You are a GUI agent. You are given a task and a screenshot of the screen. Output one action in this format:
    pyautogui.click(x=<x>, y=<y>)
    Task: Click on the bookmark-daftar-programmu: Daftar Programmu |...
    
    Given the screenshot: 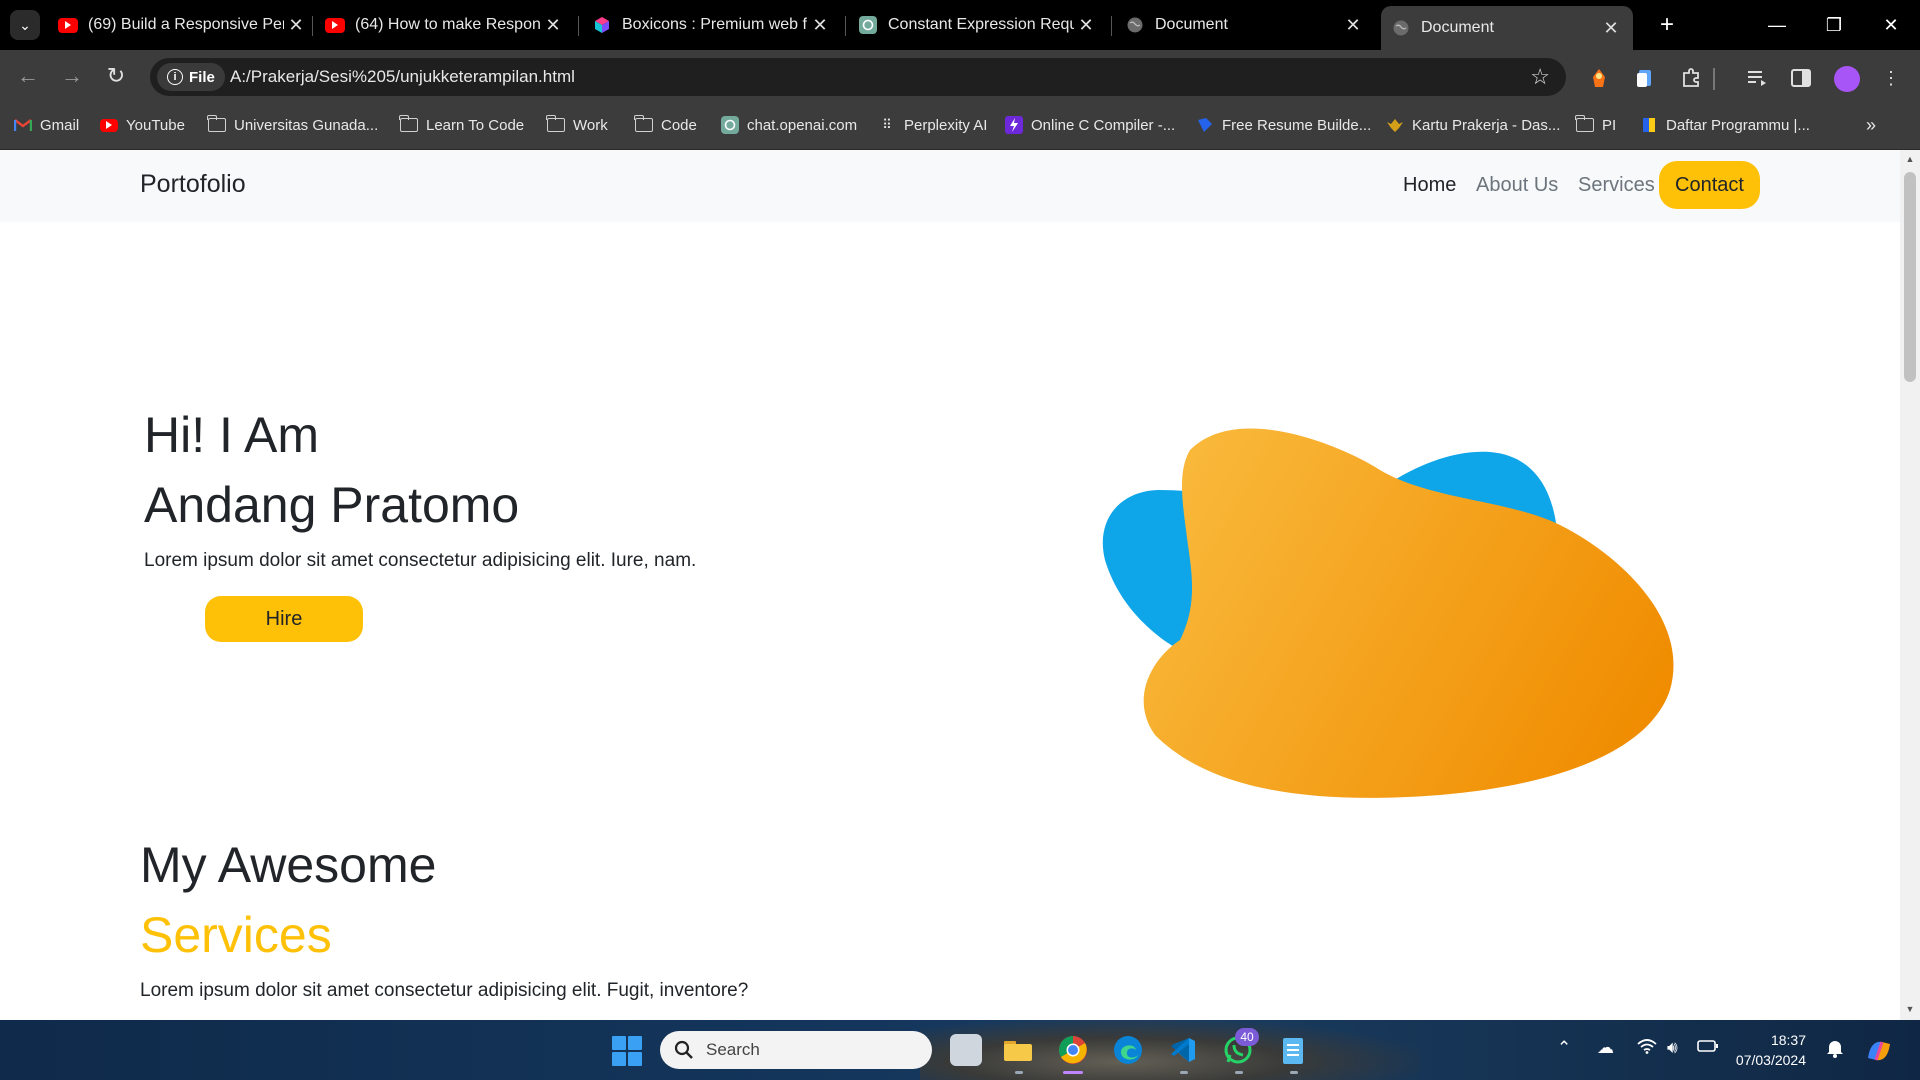 What is the action you would take?
    pyautogui.click(x=1725, y=125)
    